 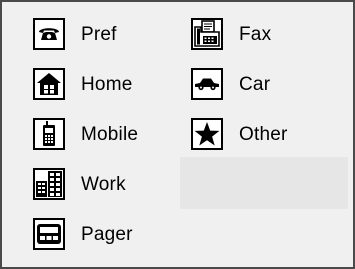 I want to click on option-label: Pager, so click(x=107, y=234).